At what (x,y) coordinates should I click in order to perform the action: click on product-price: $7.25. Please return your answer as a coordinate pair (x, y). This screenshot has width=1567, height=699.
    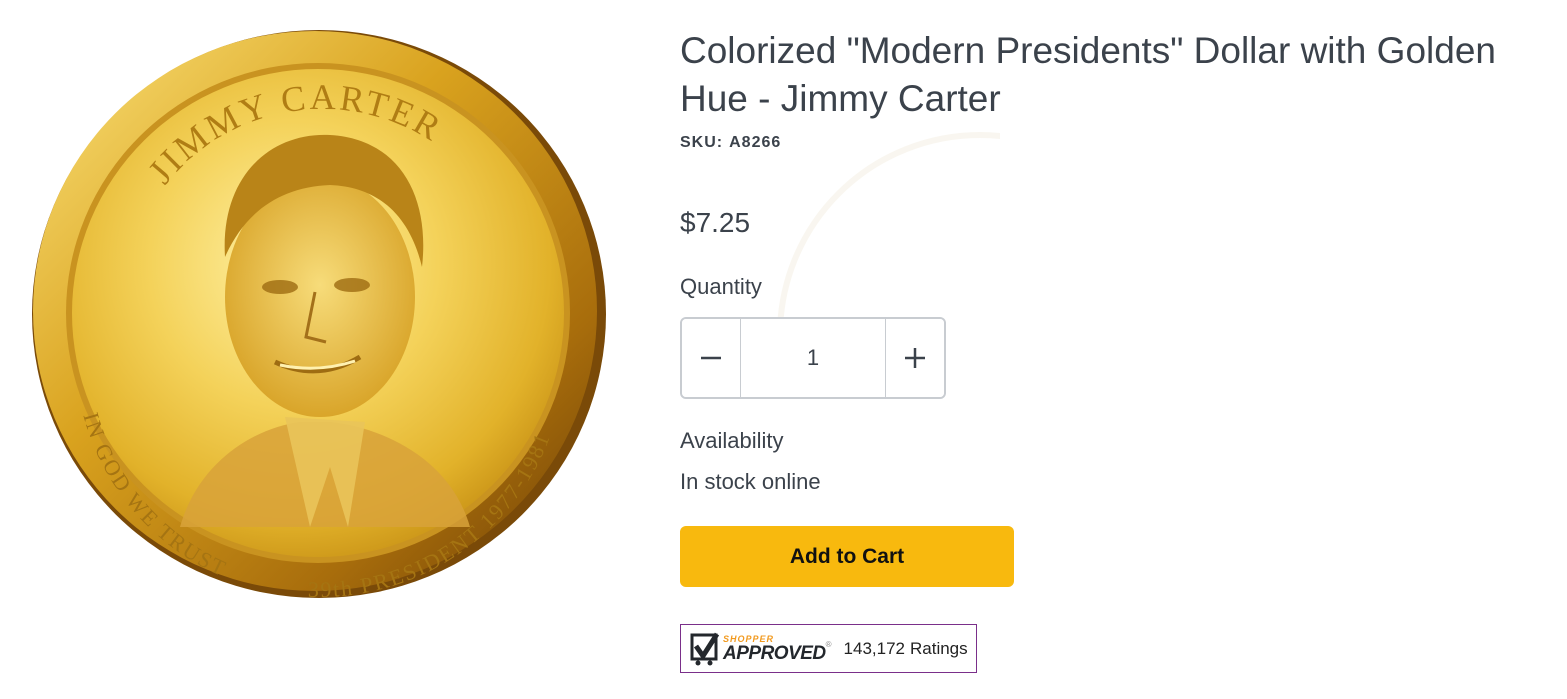
    Looking at the image, I should click on (715, 222).